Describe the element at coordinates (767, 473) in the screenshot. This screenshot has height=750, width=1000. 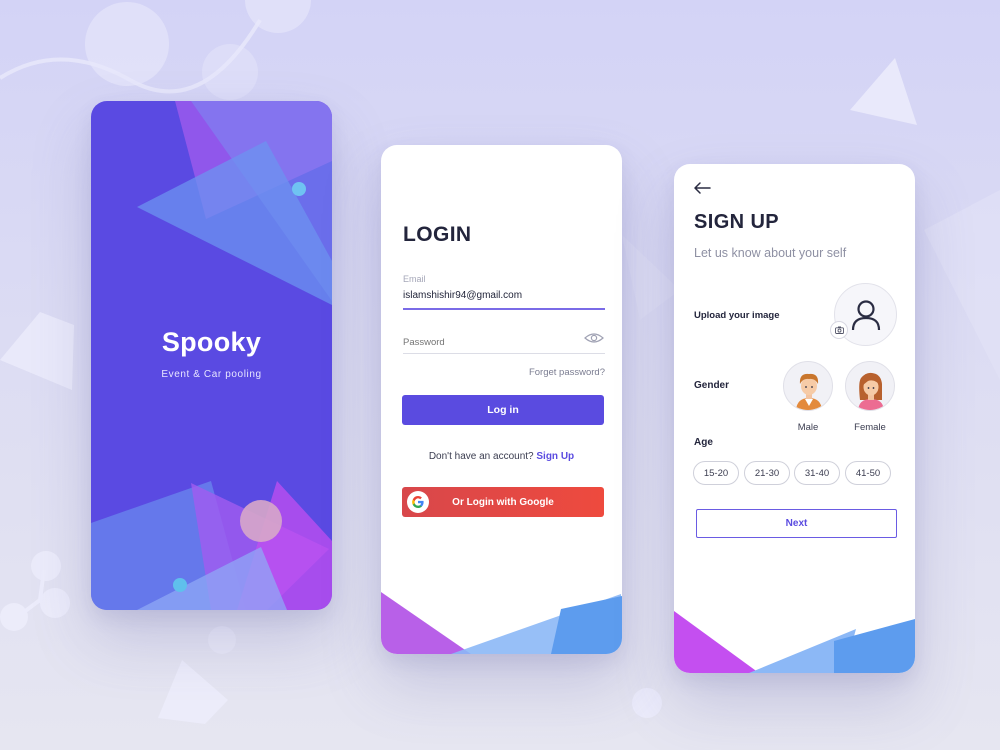
I see `age-chip-21-30: 21-30` at that location.